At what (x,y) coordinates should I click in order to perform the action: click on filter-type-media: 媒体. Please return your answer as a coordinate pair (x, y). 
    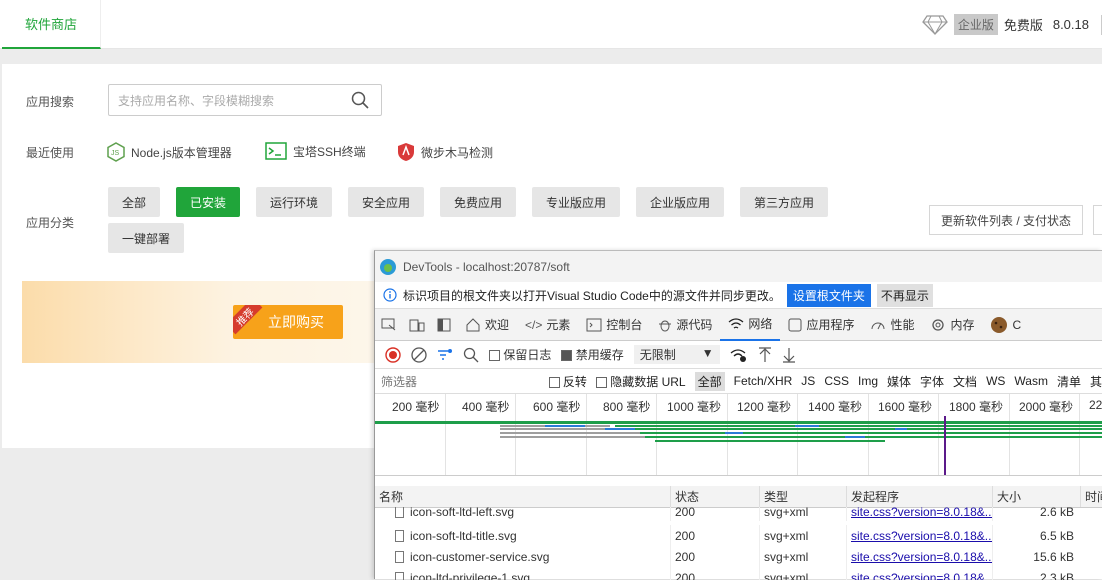
    Looking at the image, I should click on (899, 381).